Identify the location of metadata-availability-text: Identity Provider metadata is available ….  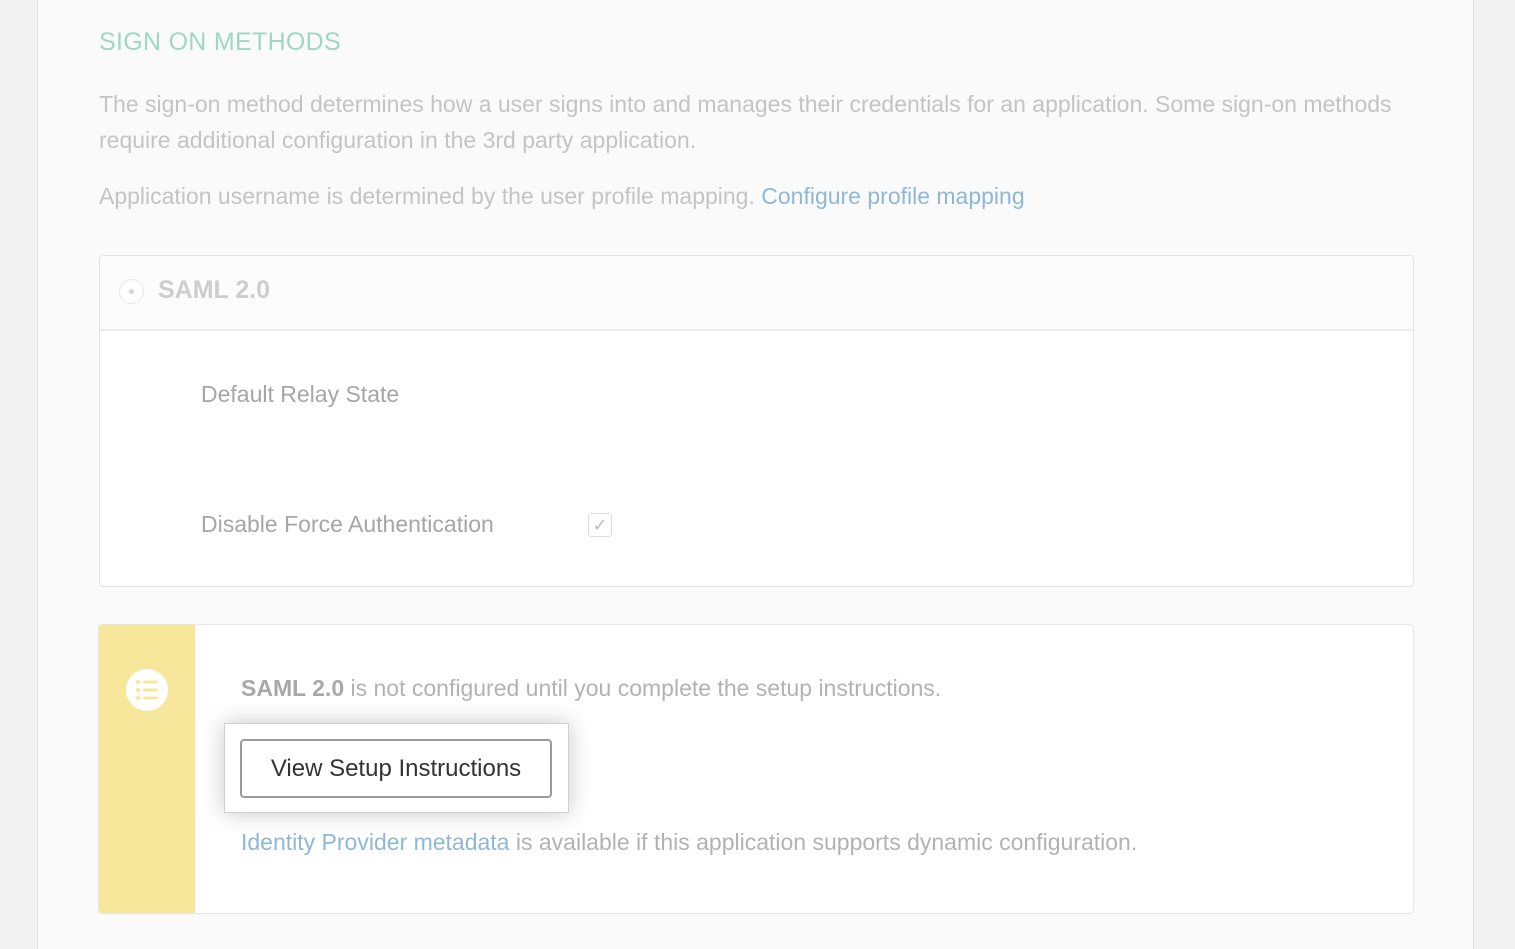
(689, 842).